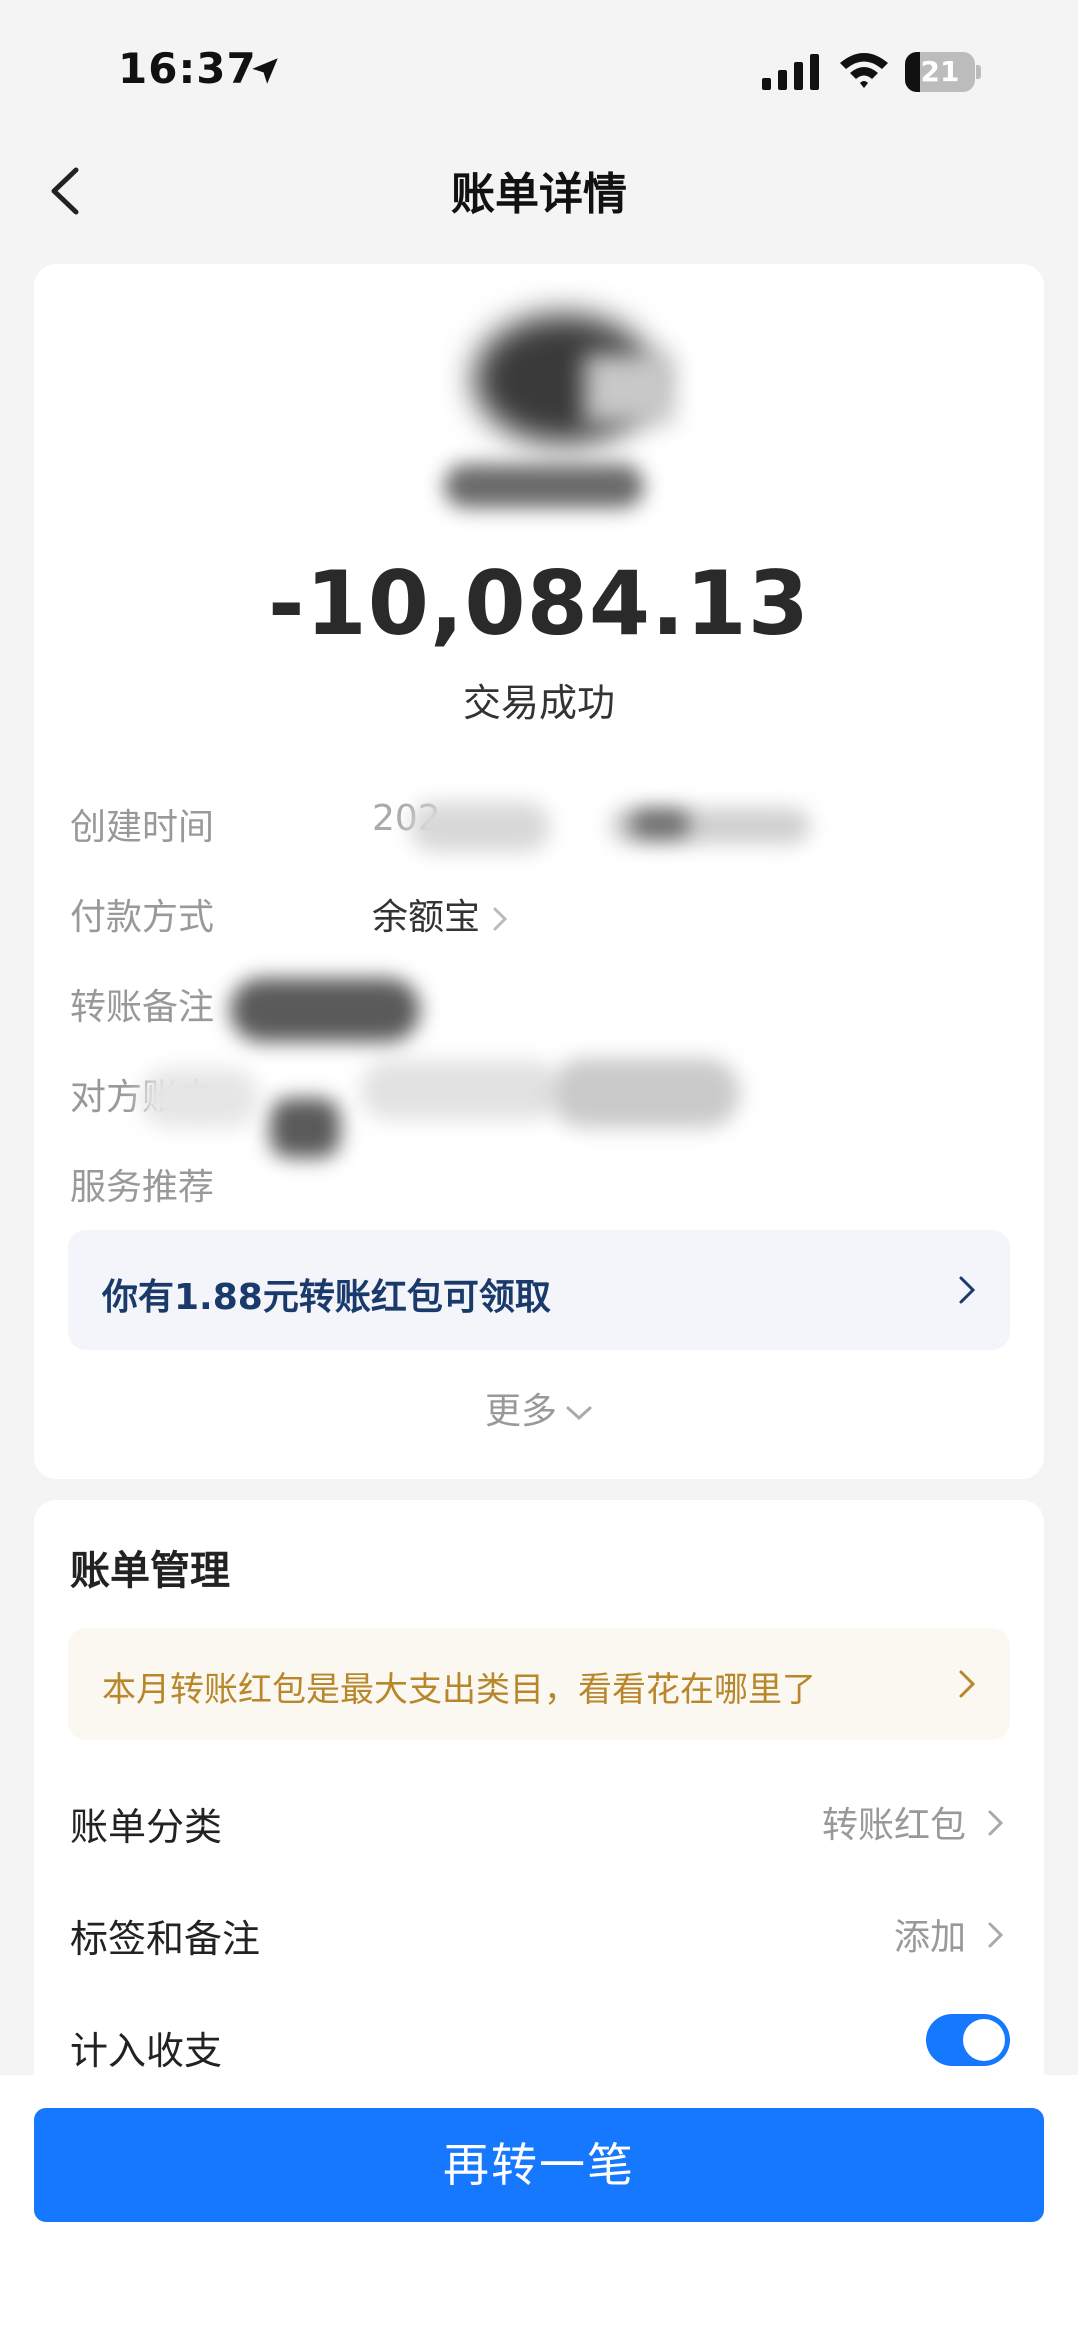 This screenshot has height=2340, width=1078. I want to click on chevron-down-icon, so click(579, 1413).